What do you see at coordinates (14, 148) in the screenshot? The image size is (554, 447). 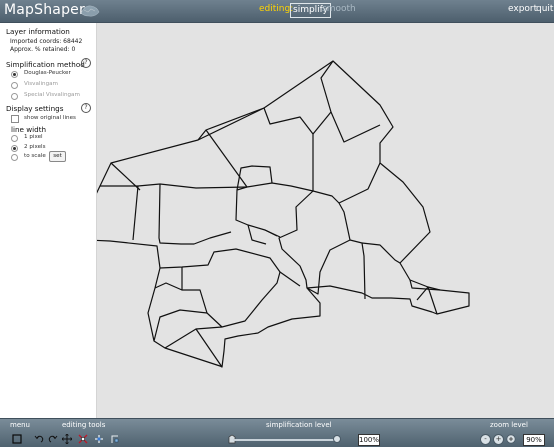 I see `radio-2-pixels` at bounding box center [14, 148].